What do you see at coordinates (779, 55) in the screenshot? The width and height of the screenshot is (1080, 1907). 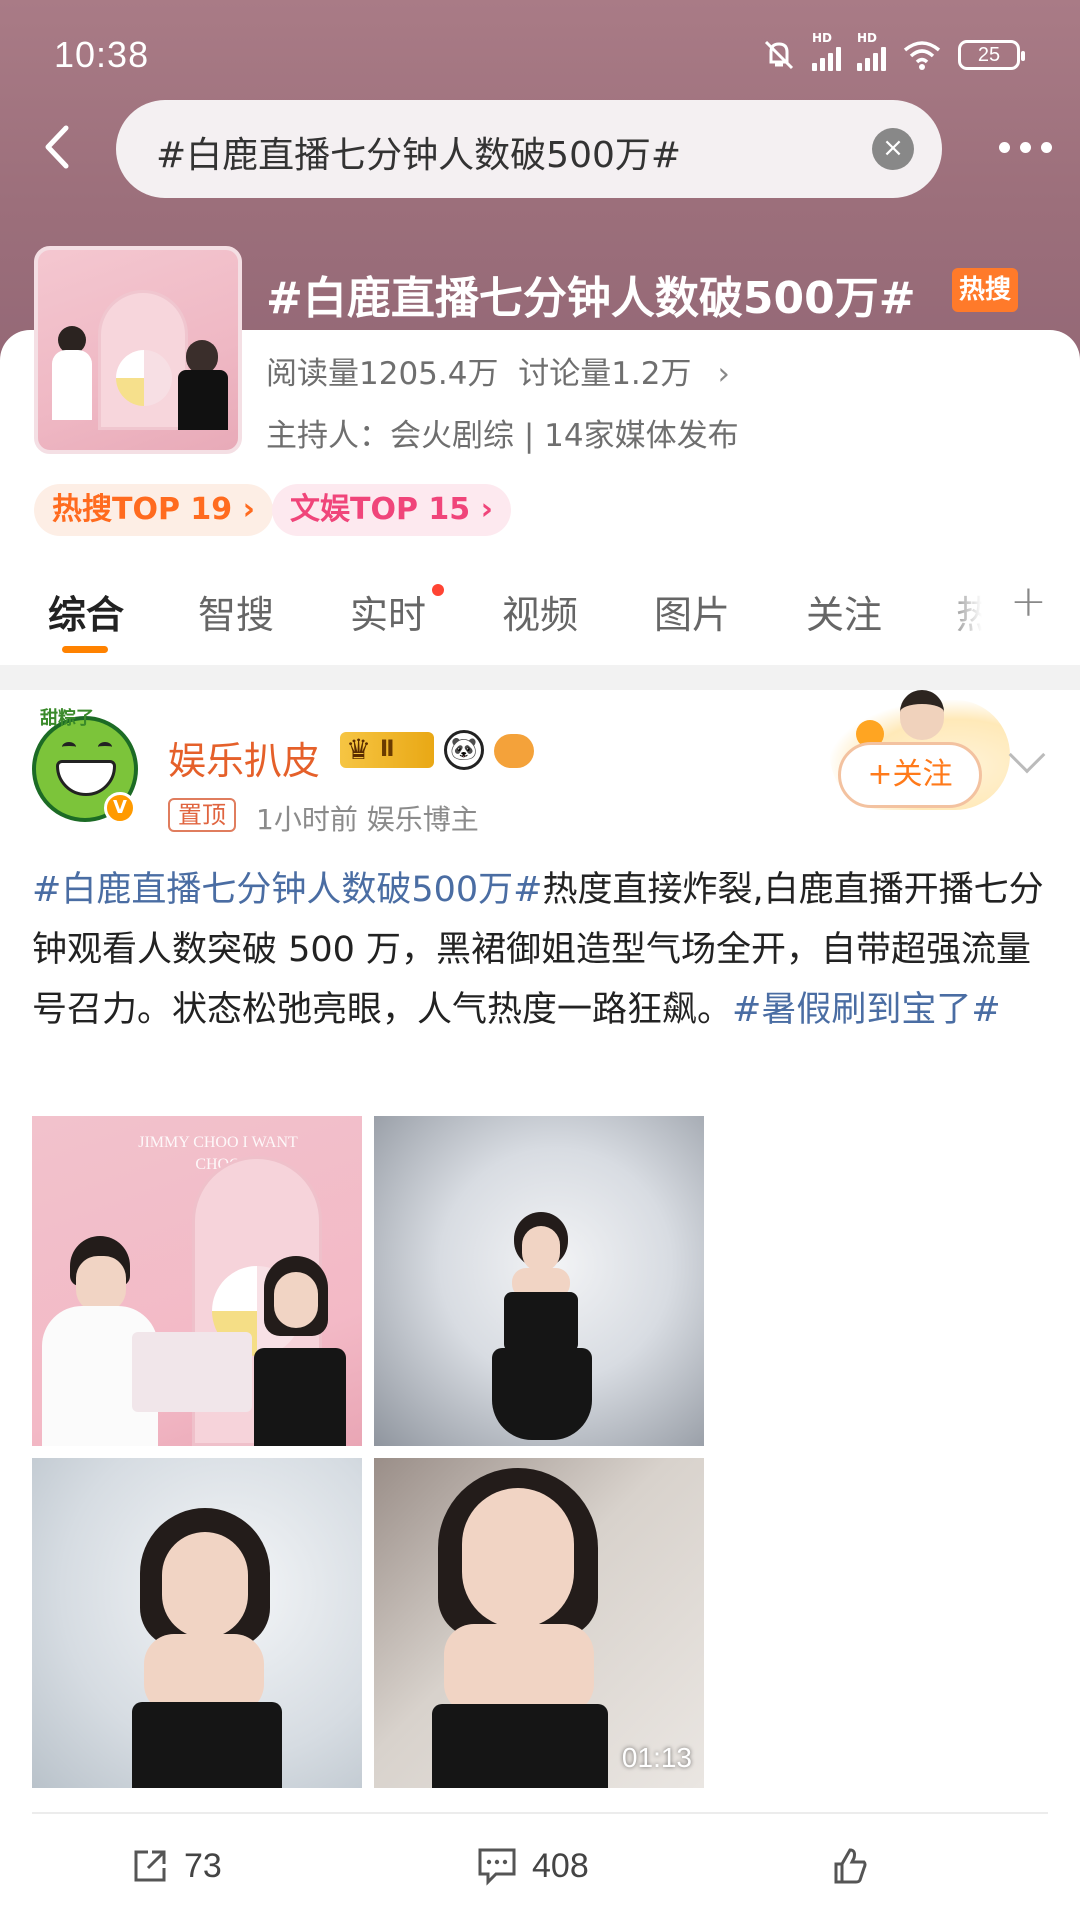 I see `mute-icon` at bounding box center [779, 55].